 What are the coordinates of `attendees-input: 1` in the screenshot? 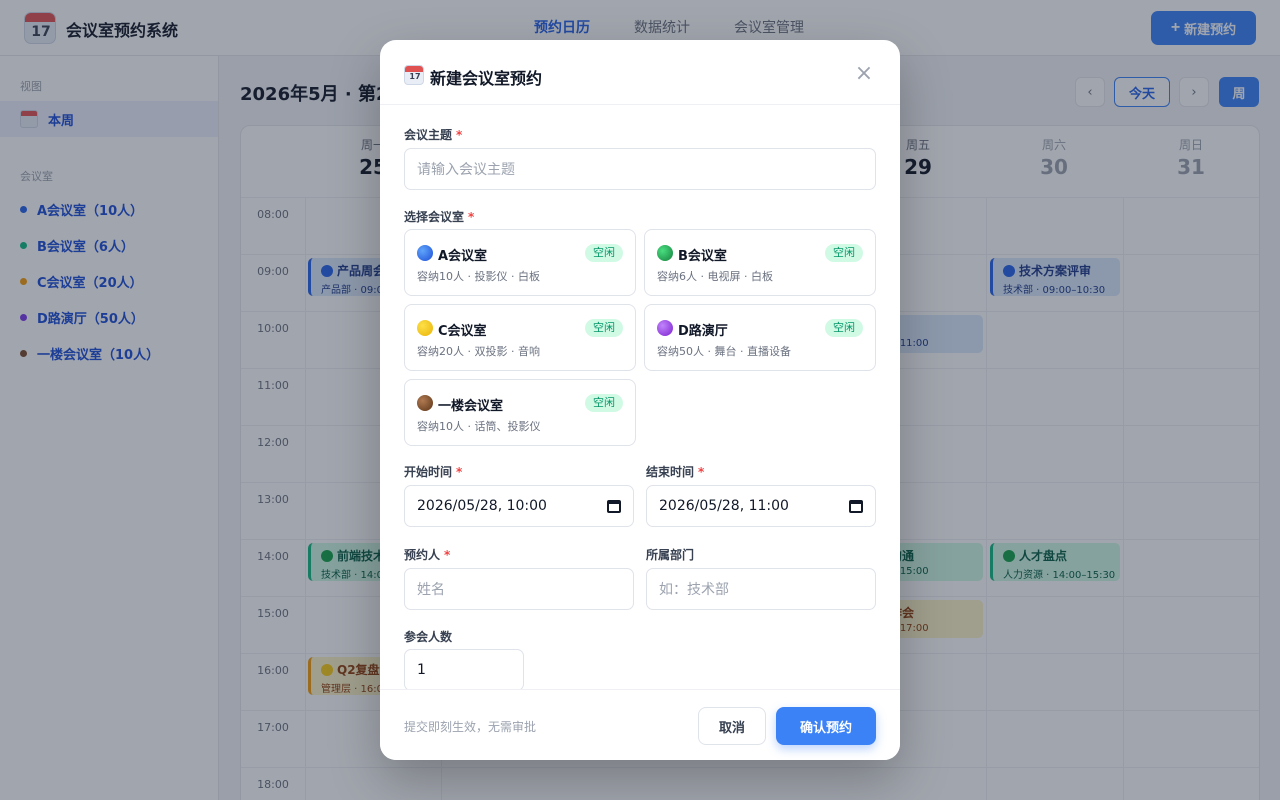 It's located at (464, 670).